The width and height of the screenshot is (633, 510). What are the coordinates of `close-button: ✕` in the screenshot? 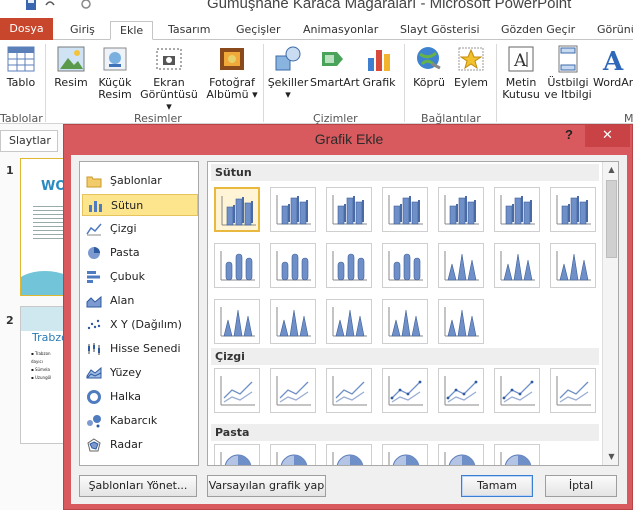 It's located at (607, 136).